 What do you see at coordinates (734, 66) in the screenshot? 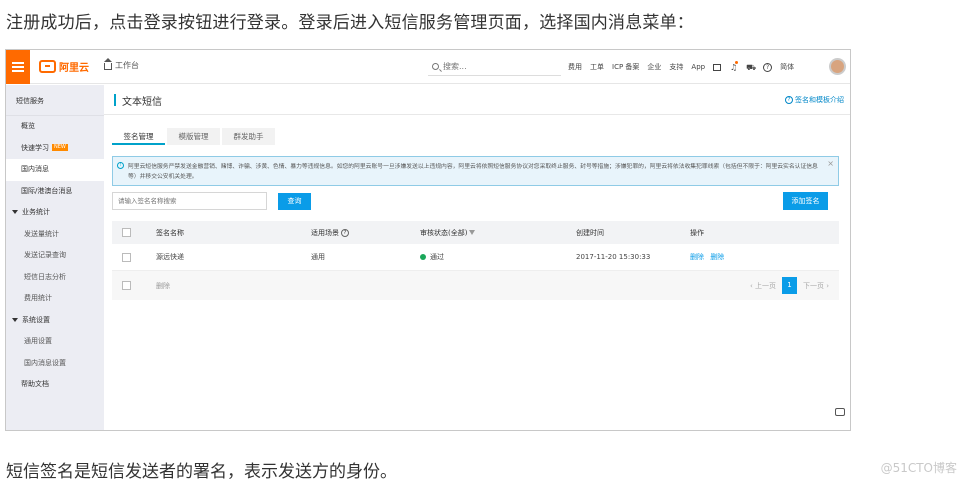
I see `bell-icon: ♫` at bounding box center [734, 66].